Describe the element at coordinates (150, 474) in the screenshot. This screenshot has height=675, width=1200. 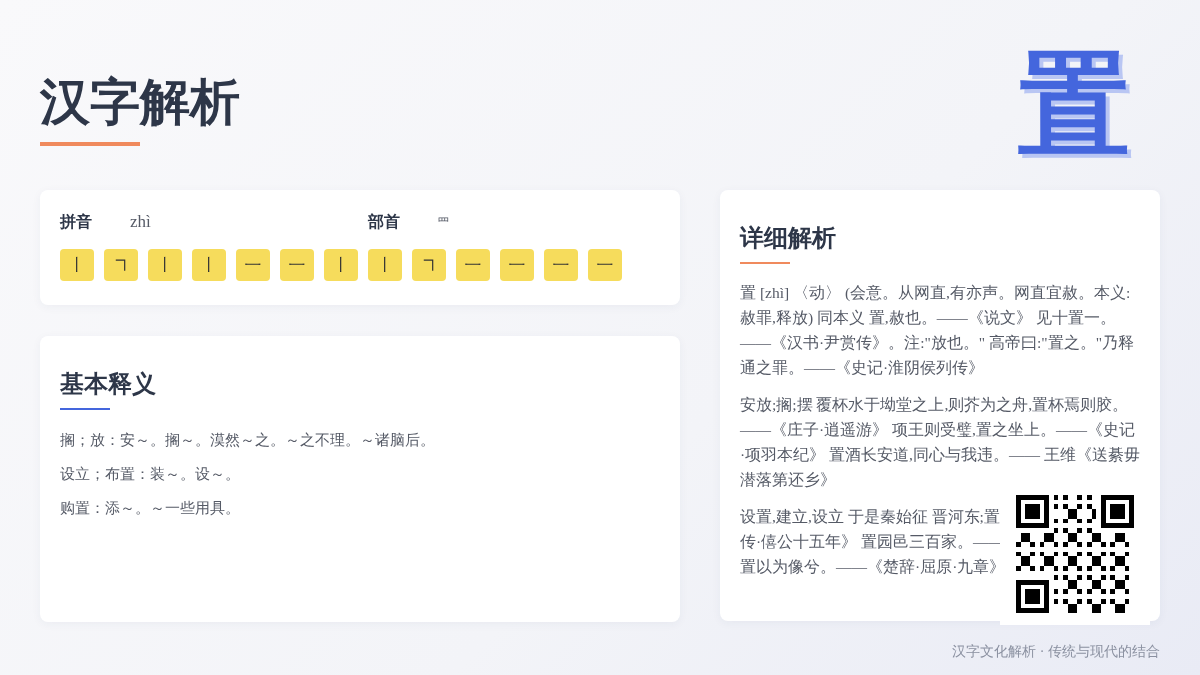
I see `definition-text: 设立；布置：装～。设～。` at that location.